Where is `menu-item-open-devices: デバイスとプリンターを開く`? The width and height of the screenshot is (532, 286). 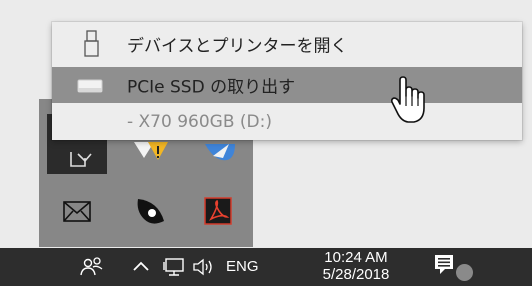 menu-item-open-devices: デバイスとプリンターを開く is located at coordinates (287, 44).